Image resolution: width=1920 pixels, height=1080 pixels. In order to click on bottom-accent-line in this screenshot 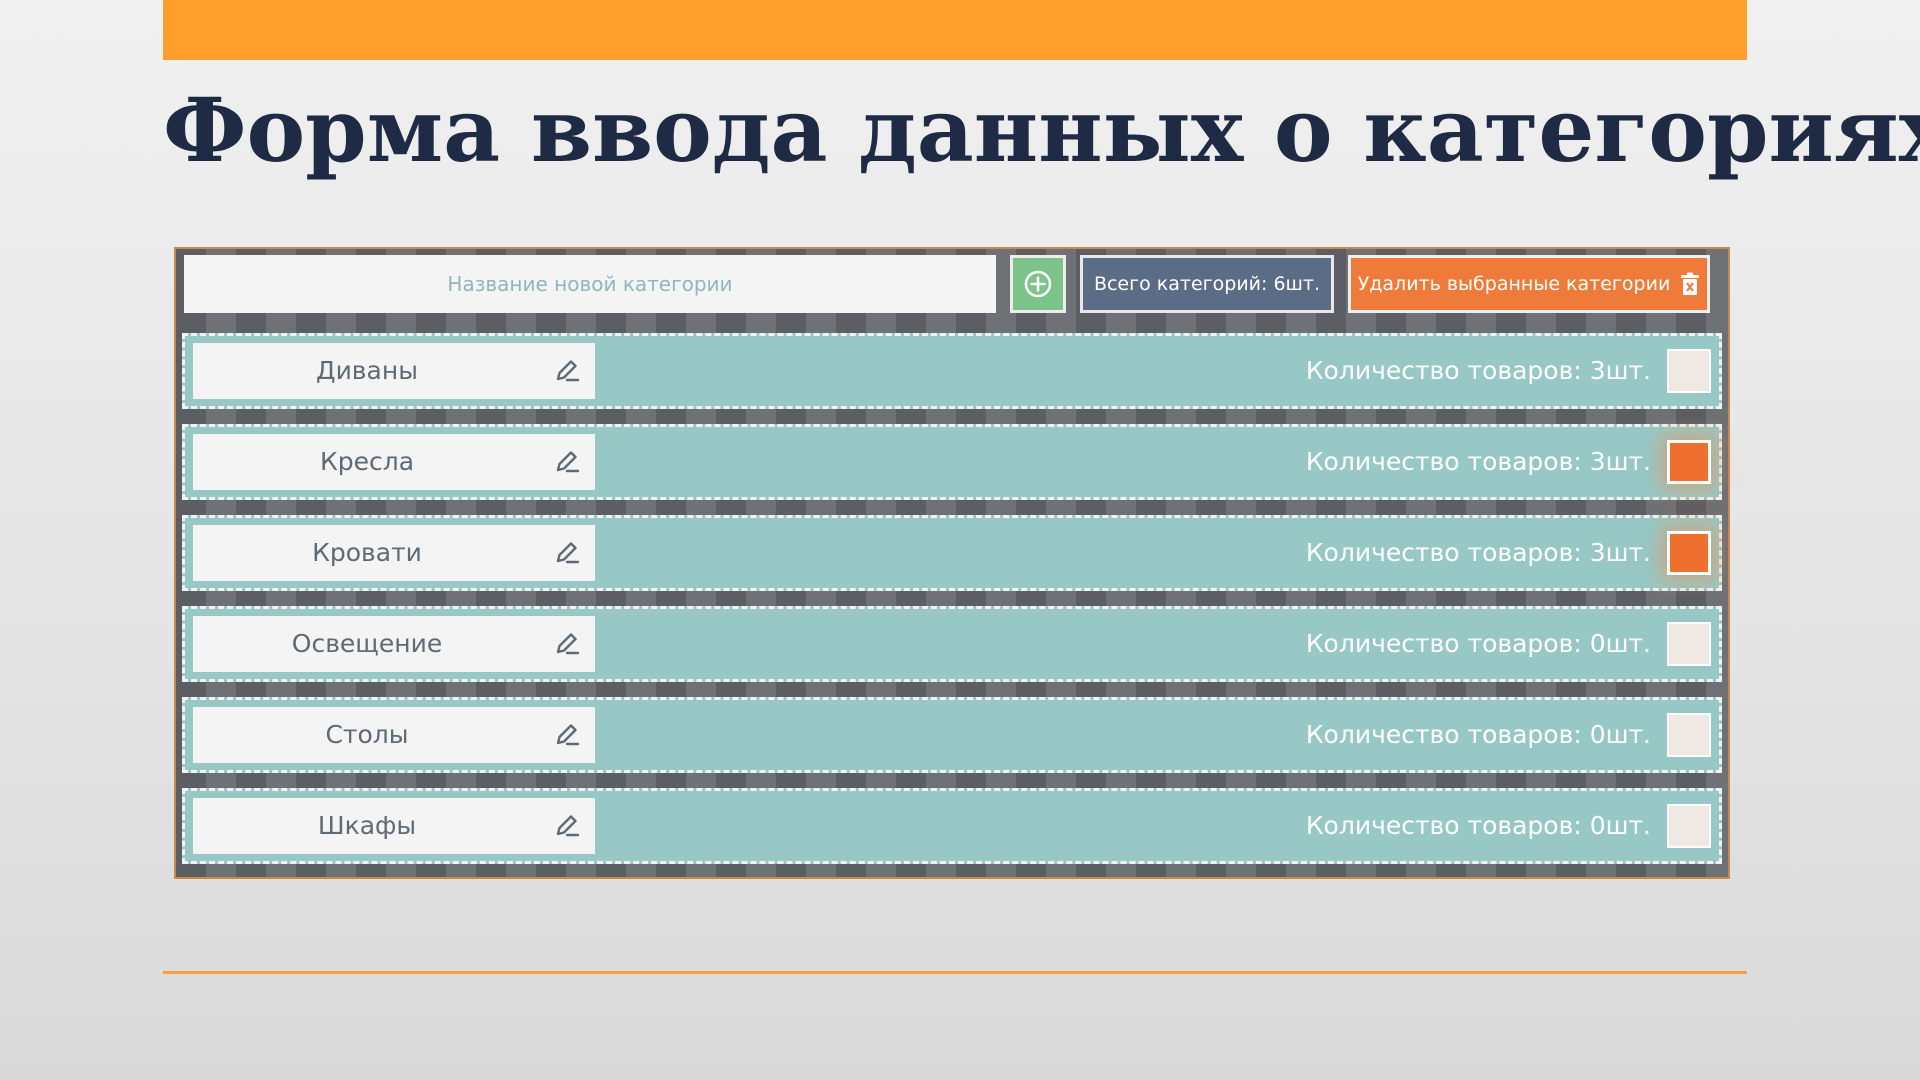, I will do `click(955, 972)`.